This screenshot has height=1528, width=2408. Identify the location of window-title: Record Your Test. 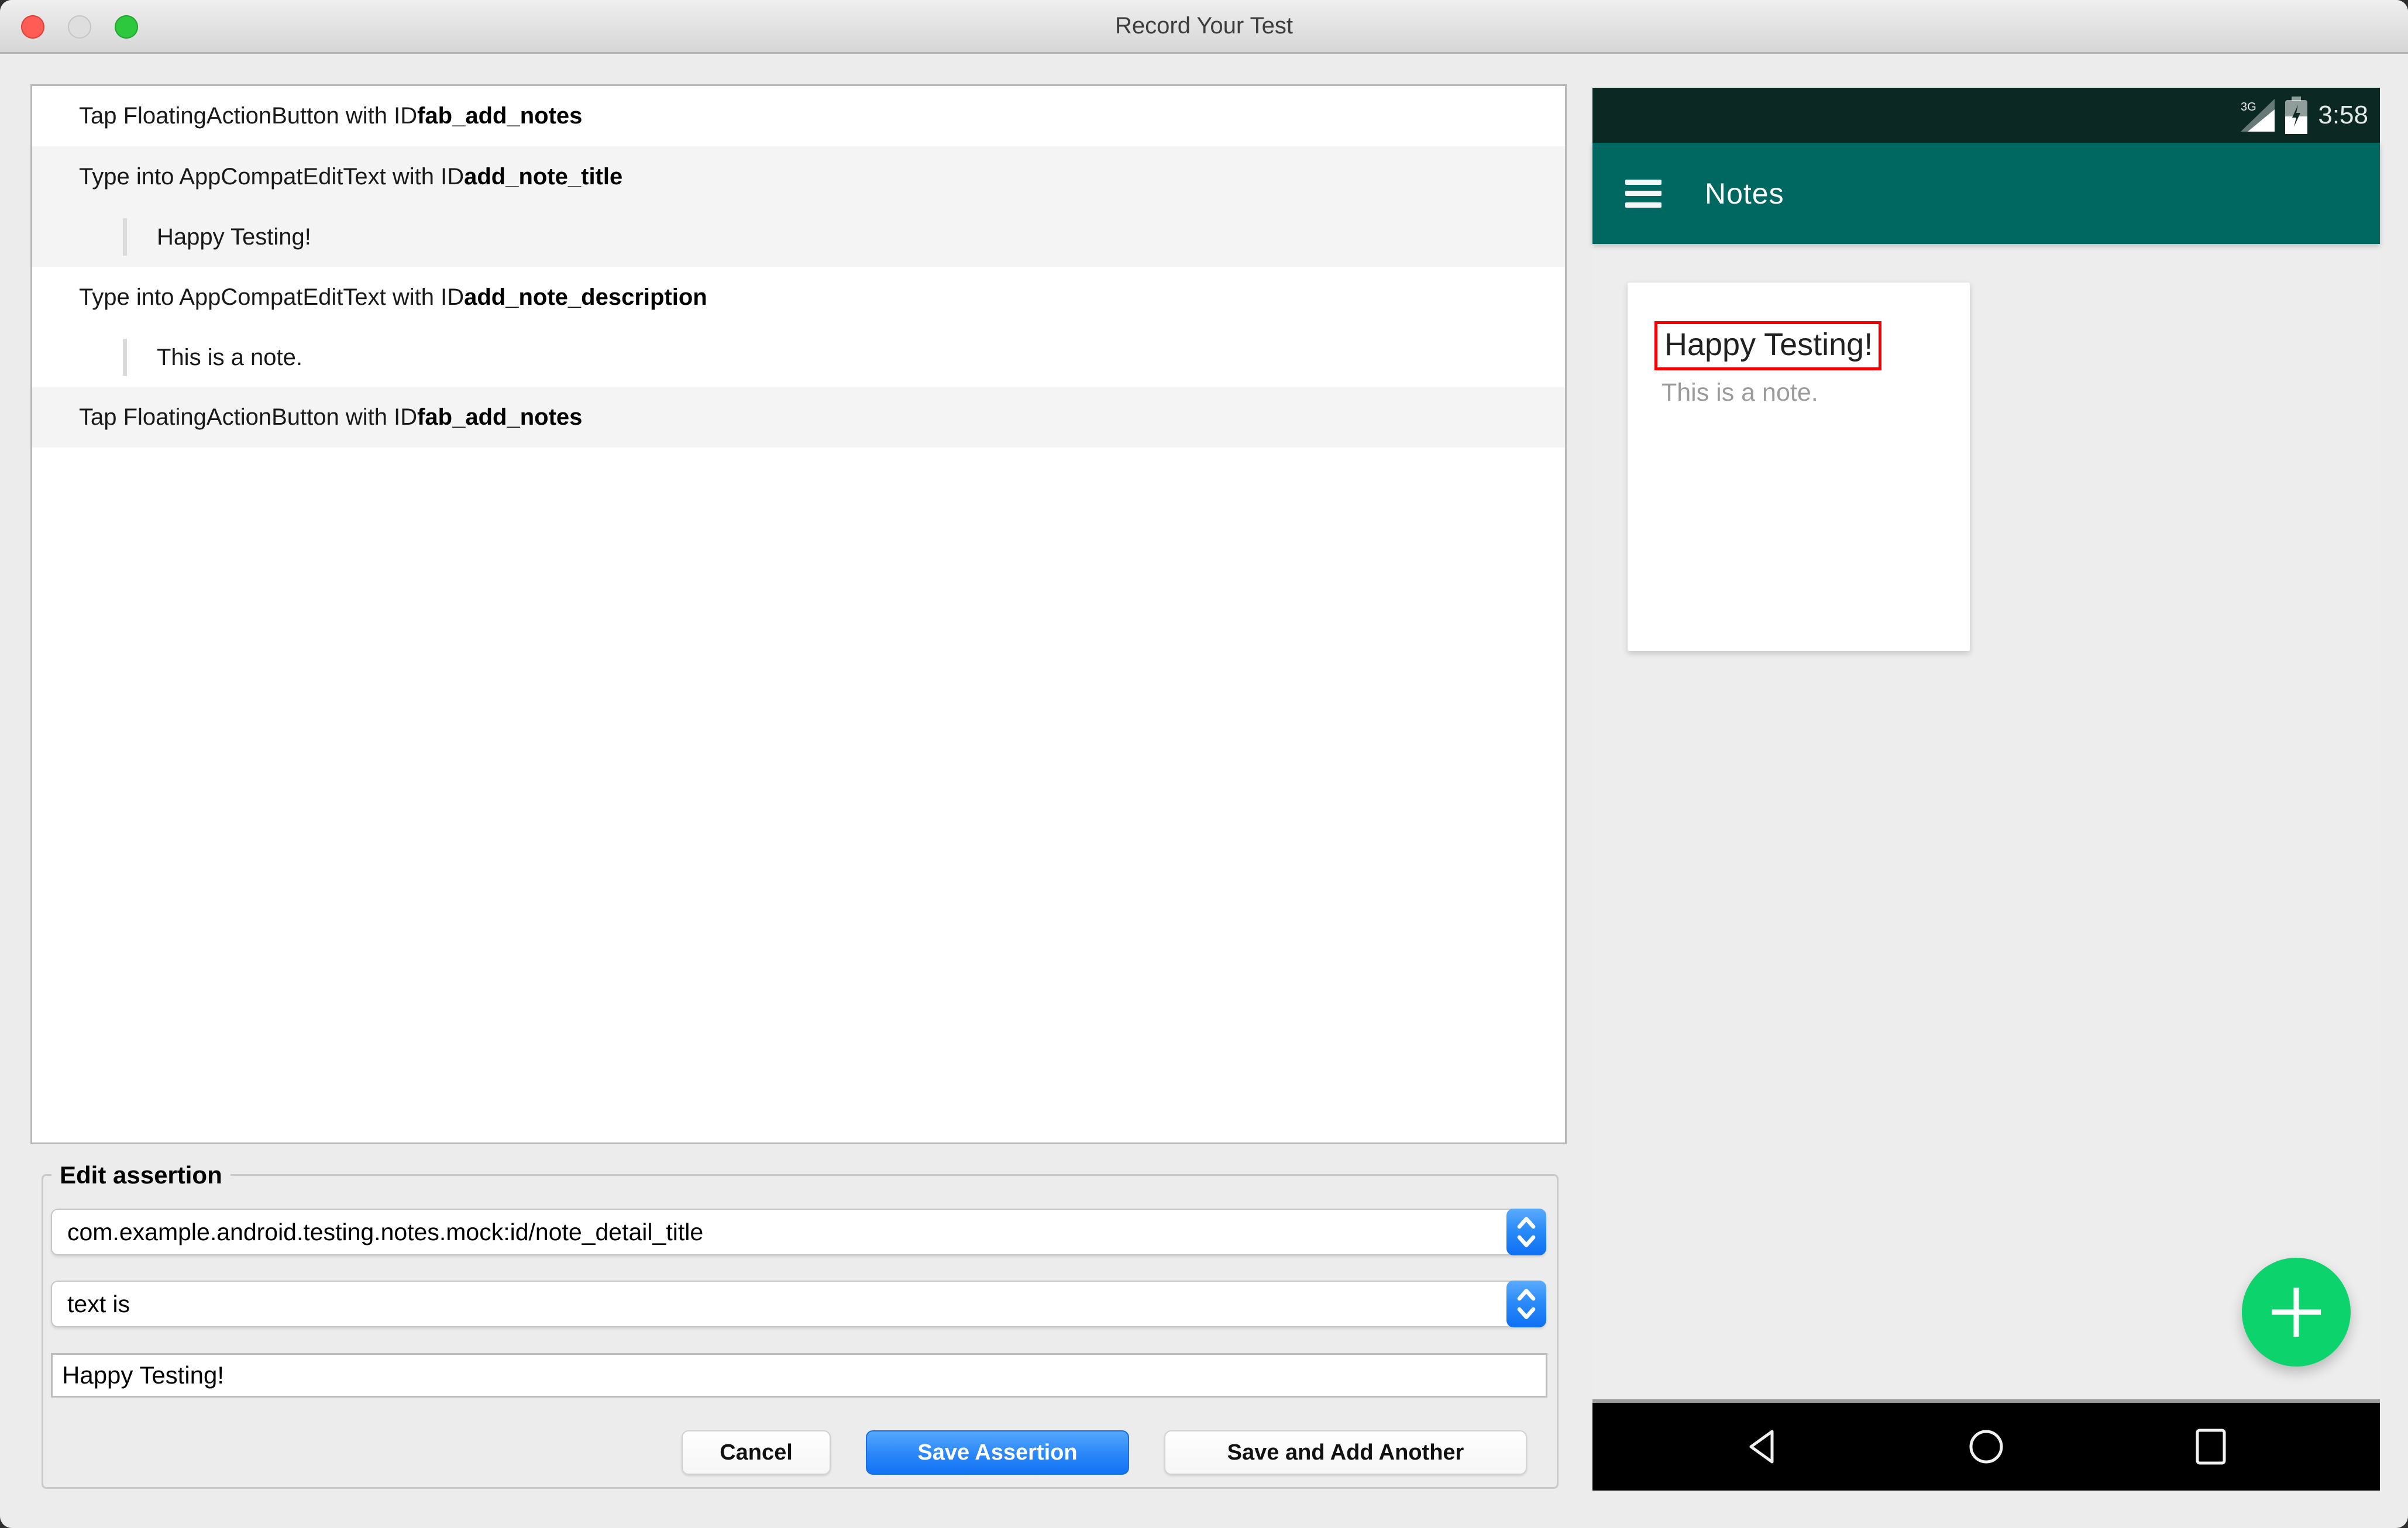
(1204, 26).